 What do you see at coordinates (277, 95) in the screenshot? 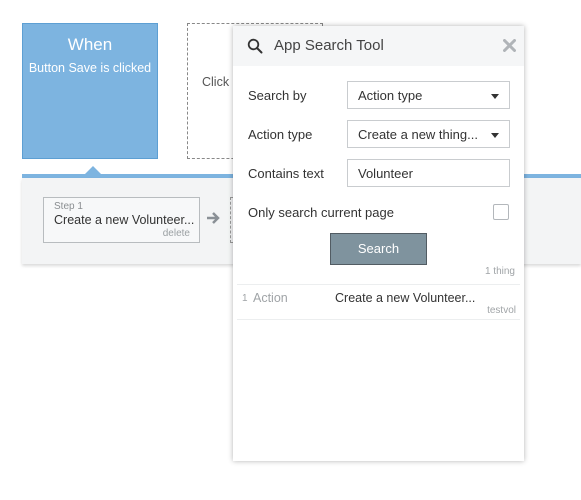
I see `search-by-label: Search by` at bounding box center [277, 95].